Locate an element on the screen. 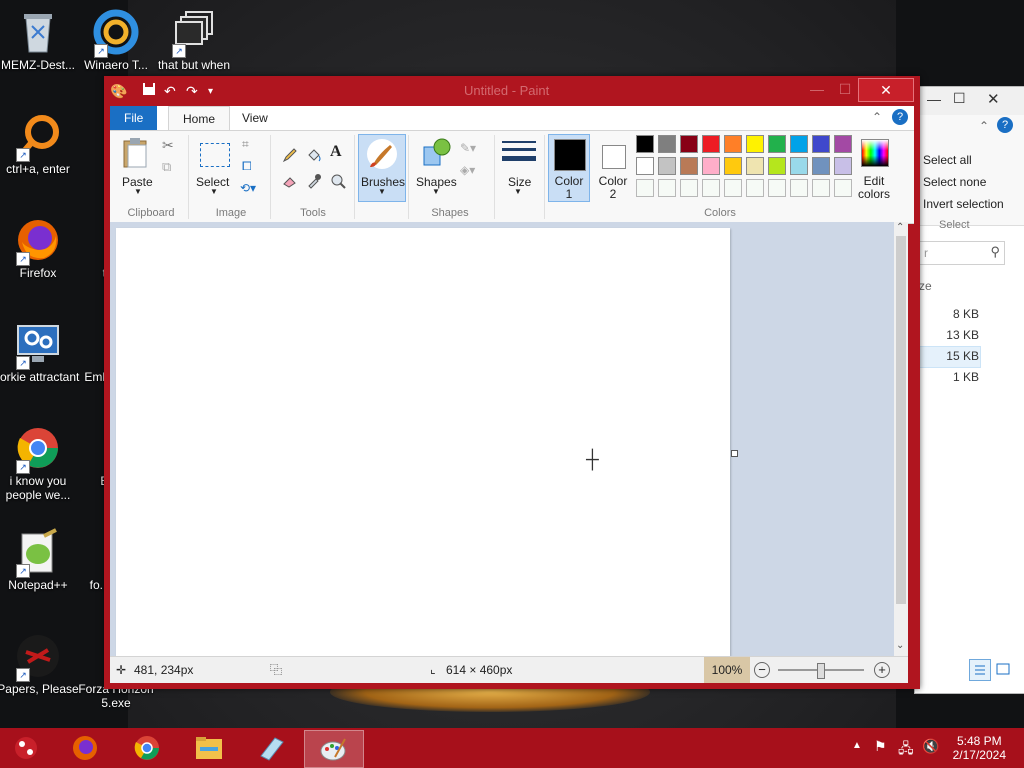  tab-view: View is located at coordinates (255, 118).